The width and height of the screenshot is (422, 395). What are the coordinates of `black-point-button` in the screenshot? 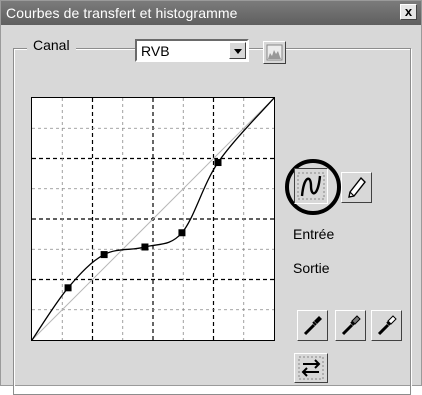 It's located at (312, 325).